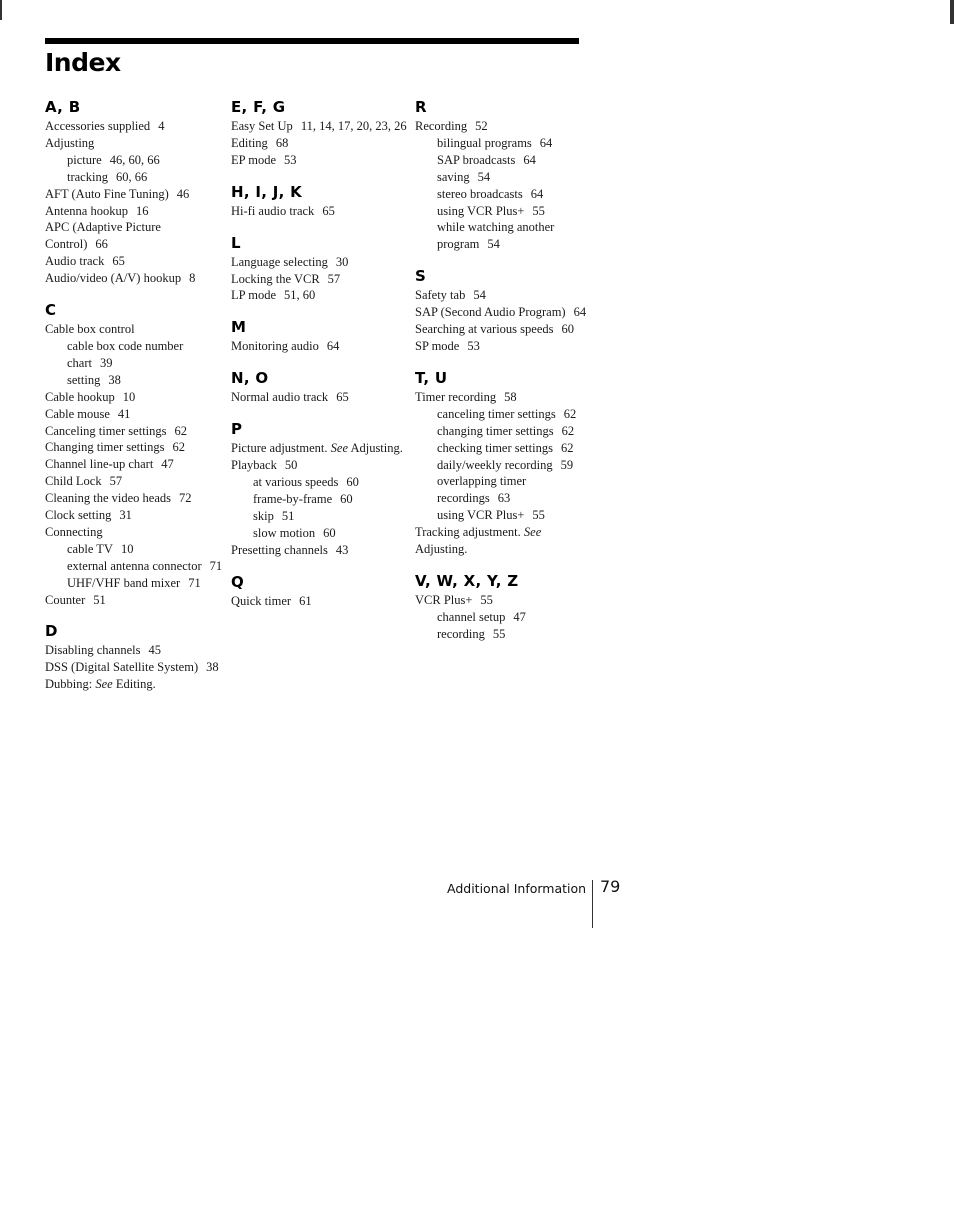 The image size is (954, 1227). What do you see at coordinates (135, 236) in the screenshot?
I see `index-entry: APC (Adaptive Picture Control) 66` at bounding box center [135, 236].